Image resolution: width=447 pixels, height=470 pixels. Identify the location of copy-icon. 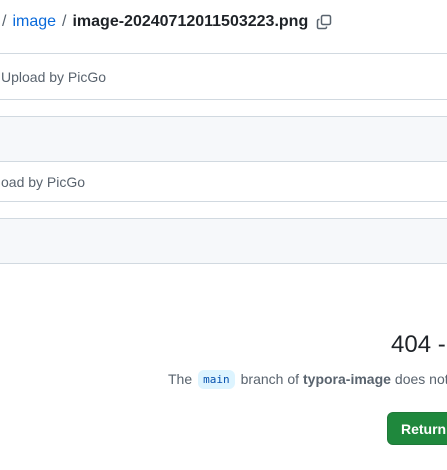
(324, 22).